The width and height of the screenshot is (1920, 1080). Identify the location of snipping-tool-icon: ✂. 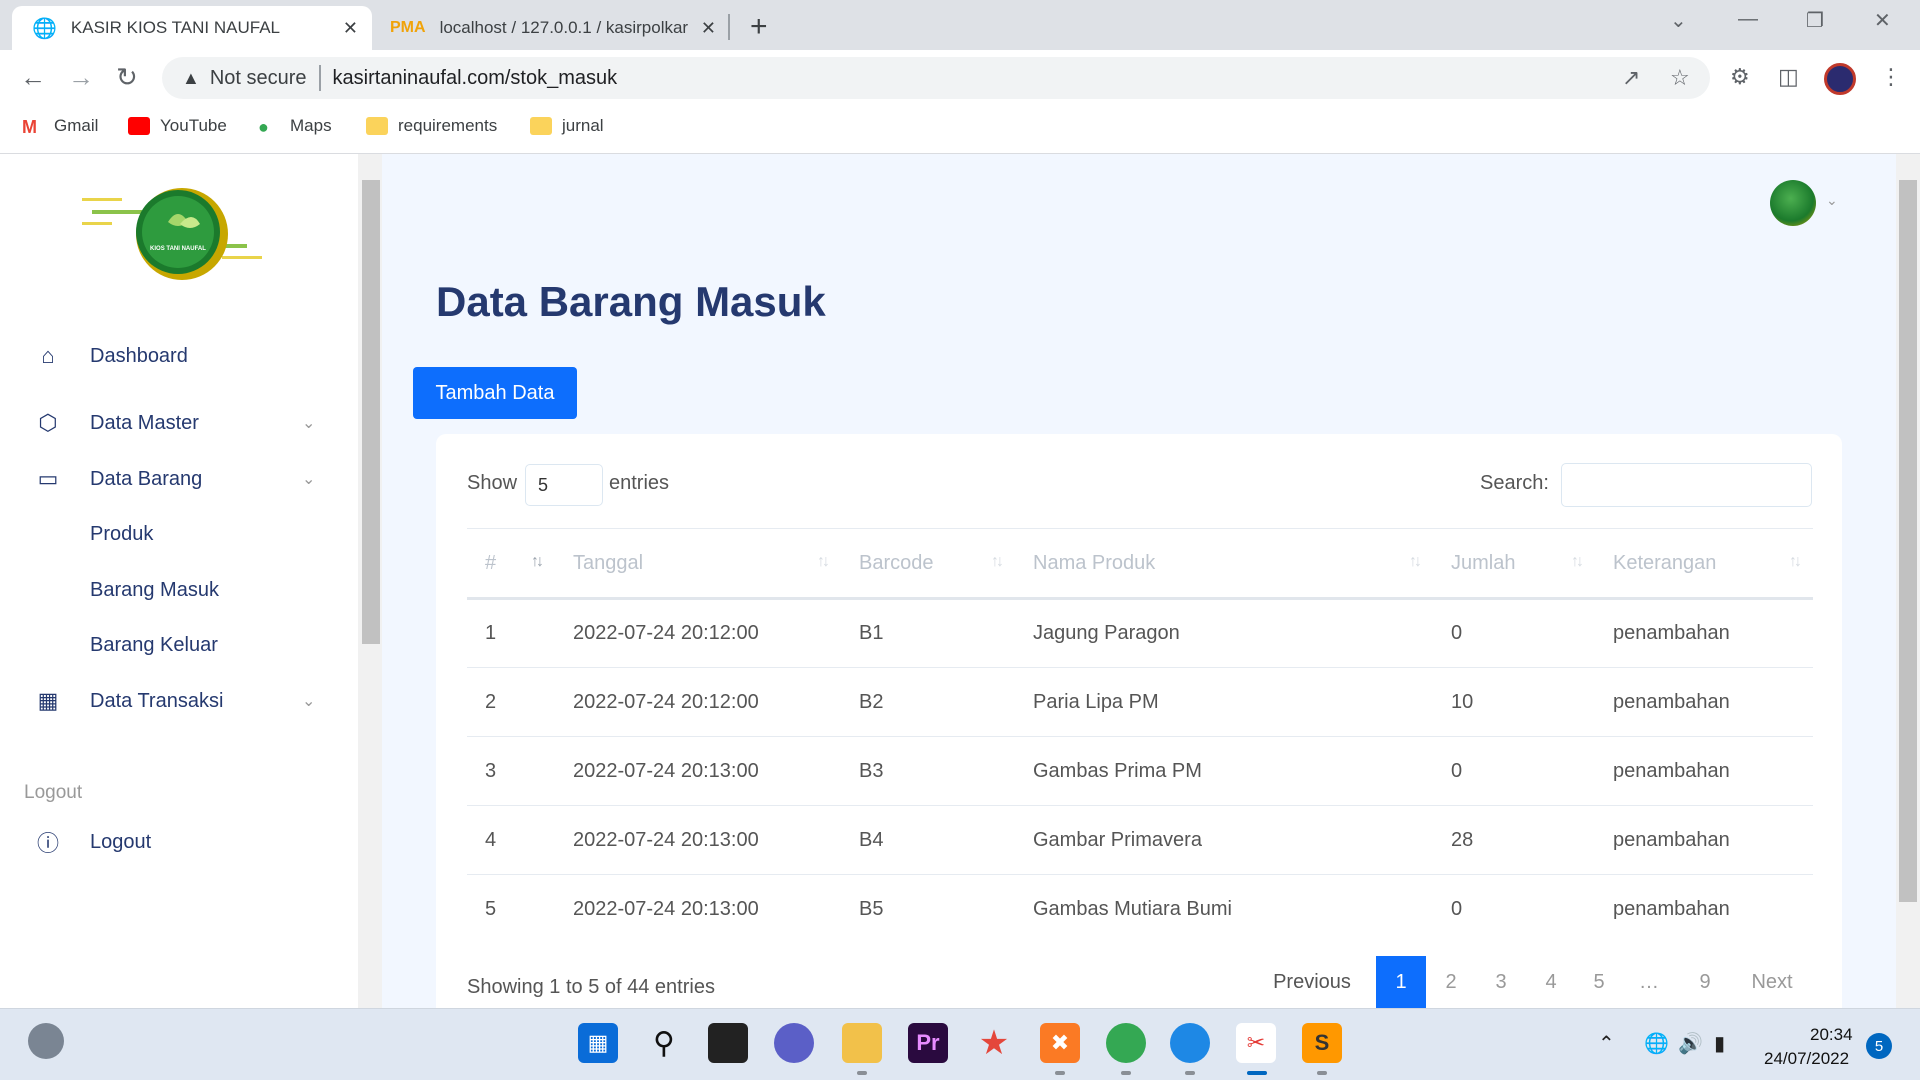
(1256, 1043).